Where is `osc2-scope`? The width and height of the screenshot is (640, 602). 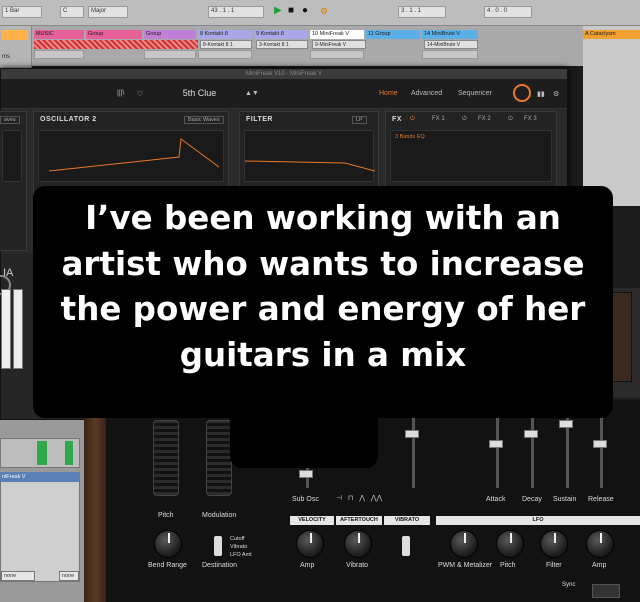
osc2-scope is located at coordinates (131, 156).